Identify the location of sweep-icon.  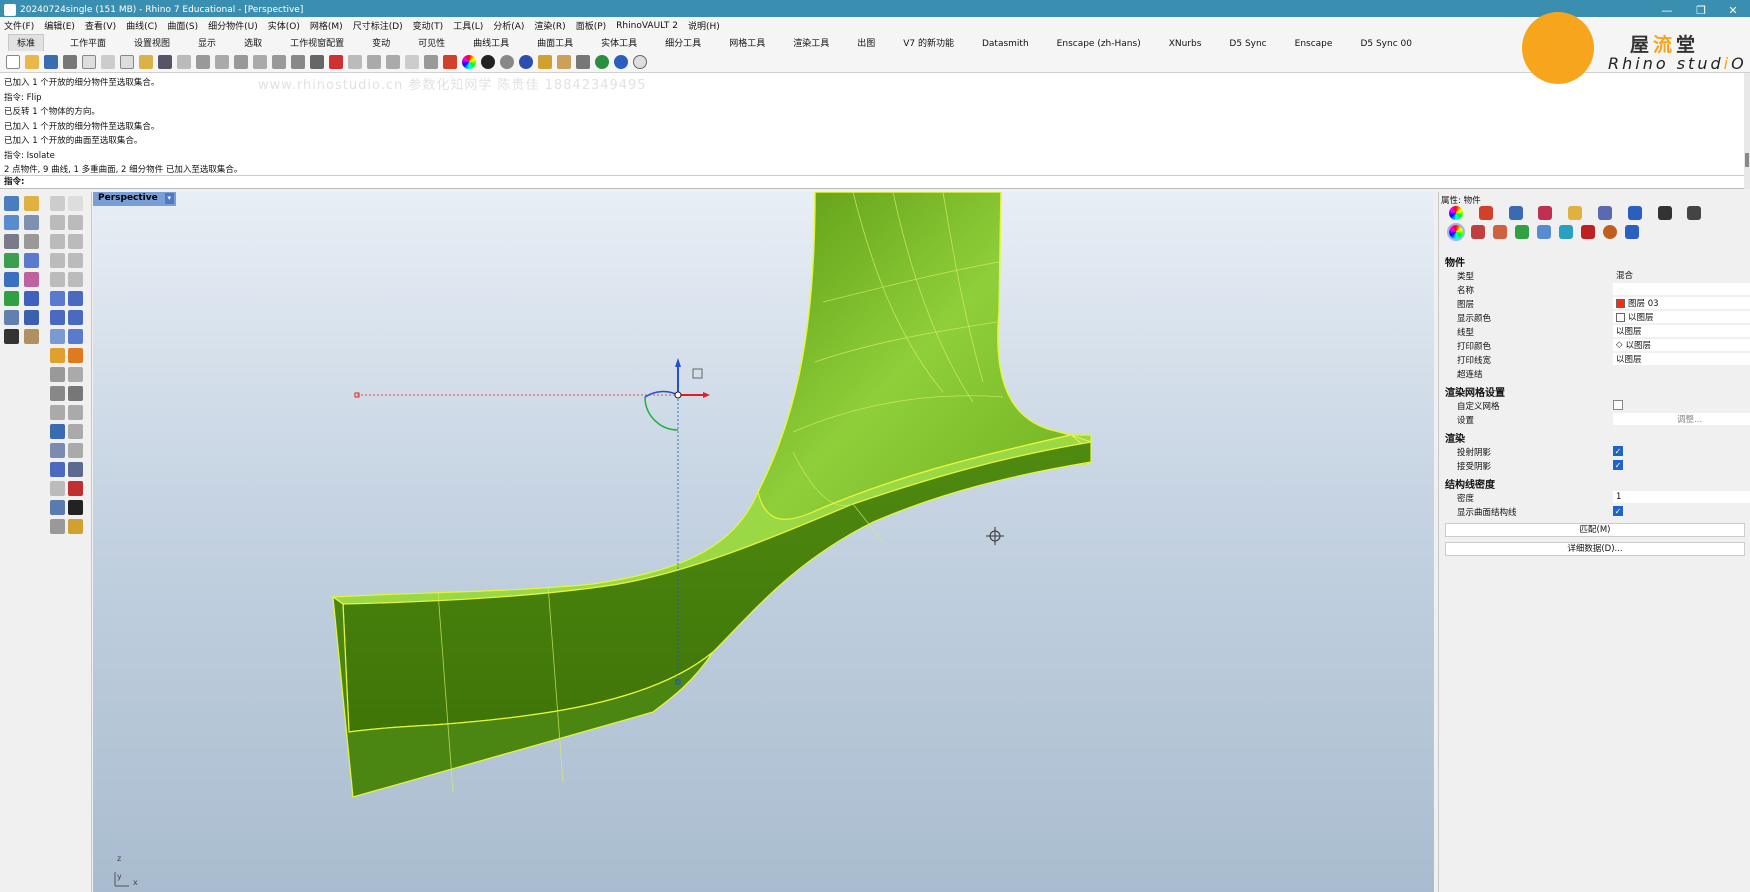
(75, 355).